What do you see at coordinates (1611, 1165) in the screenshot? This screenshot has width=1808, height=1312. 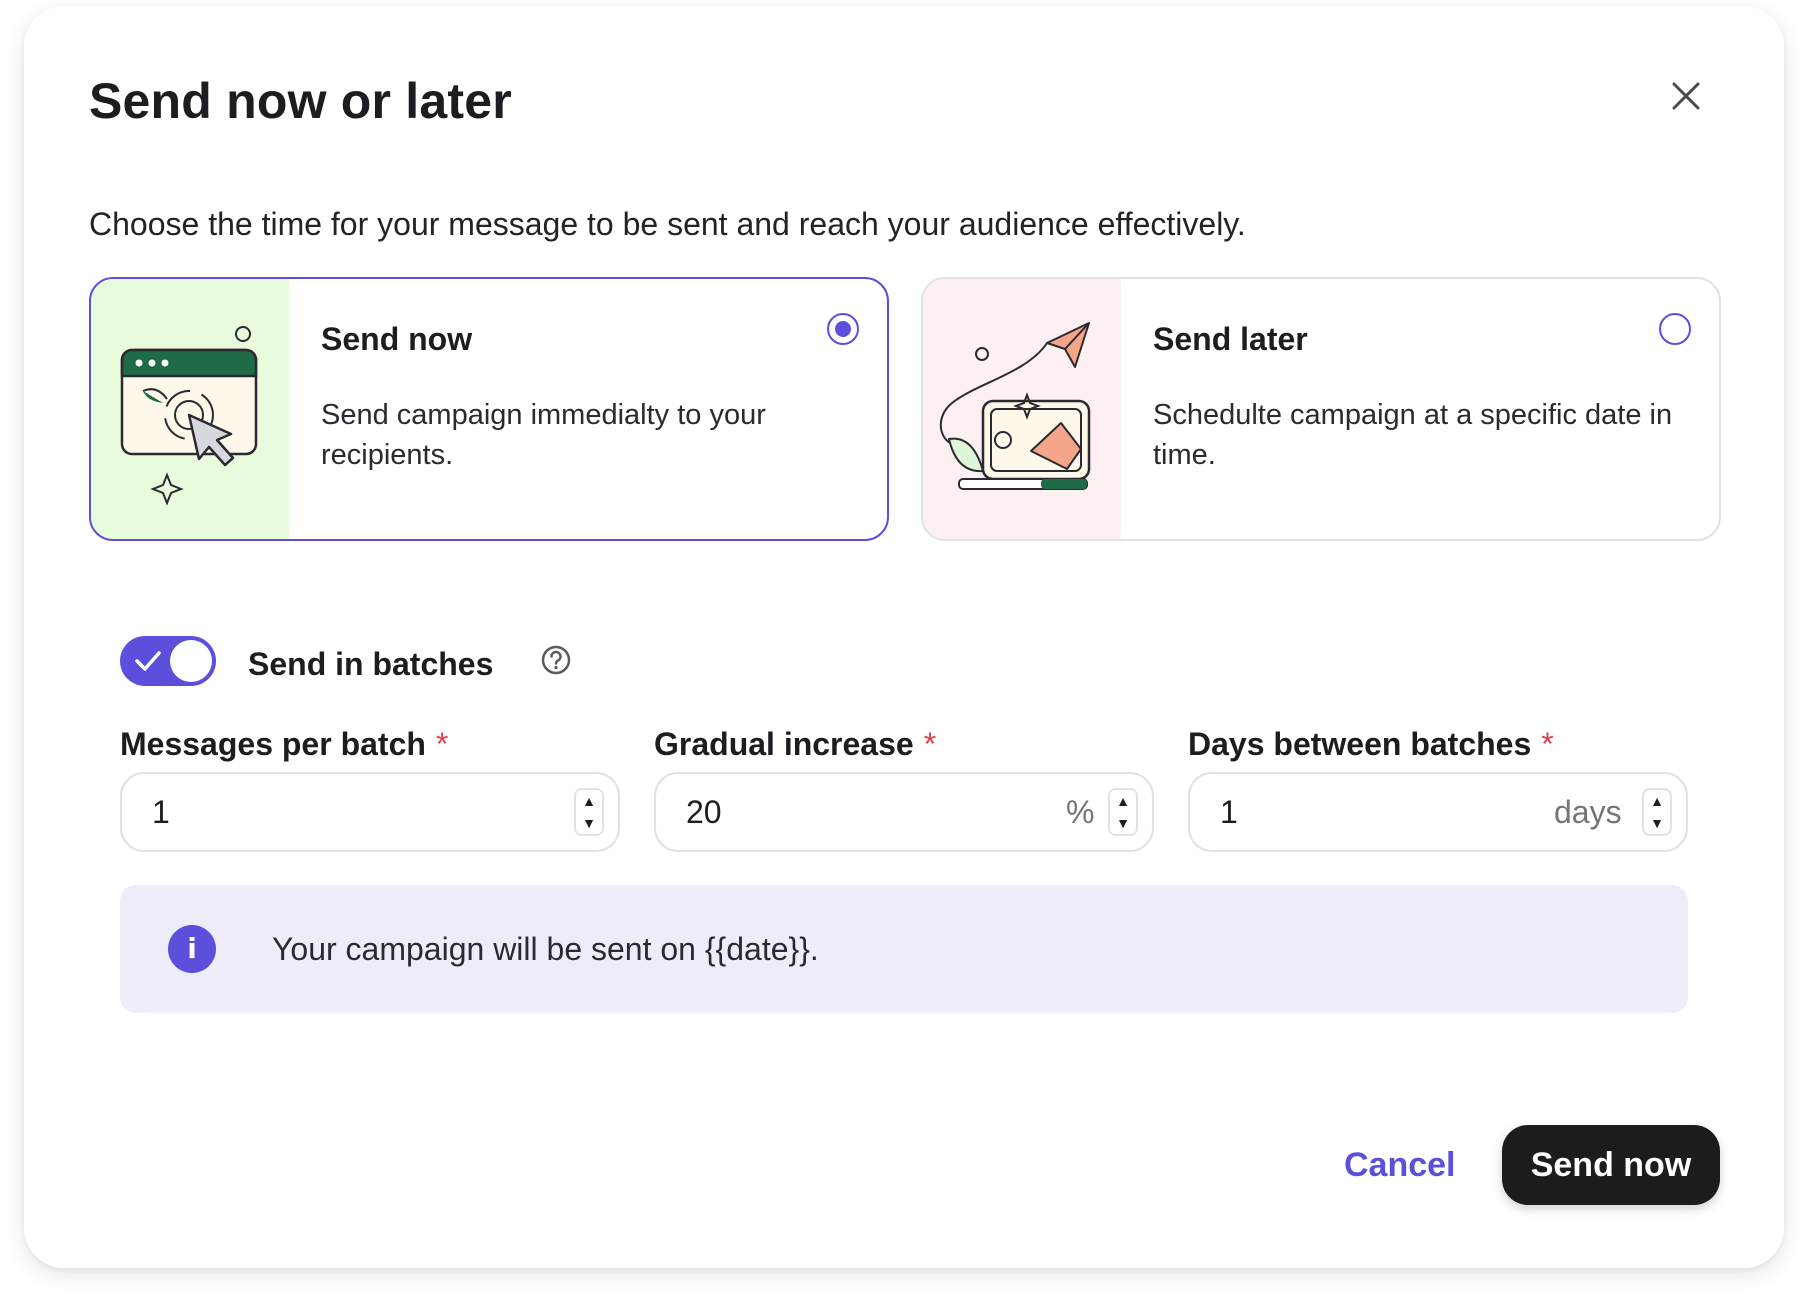 I see `send-now-button: Send now` at bounding box center [1611, 1165].